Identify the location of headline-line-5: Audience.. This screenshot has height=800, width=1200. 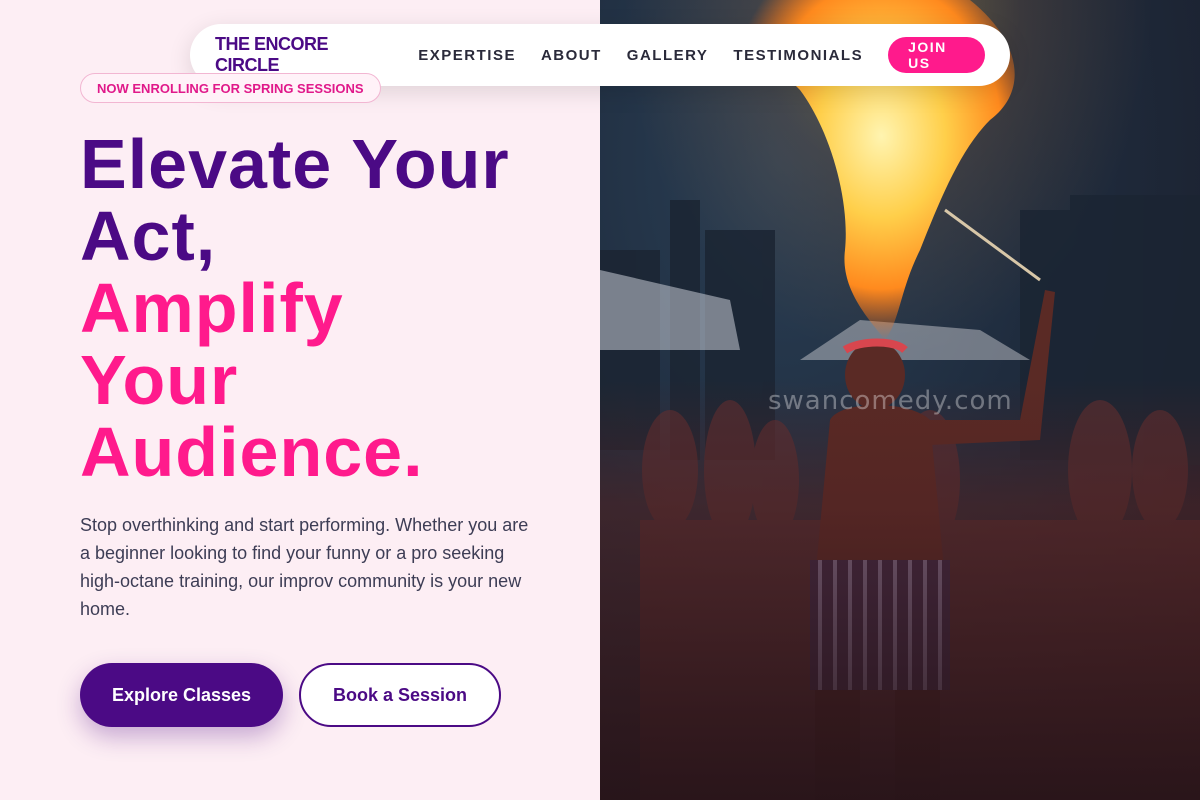
(252, 452).